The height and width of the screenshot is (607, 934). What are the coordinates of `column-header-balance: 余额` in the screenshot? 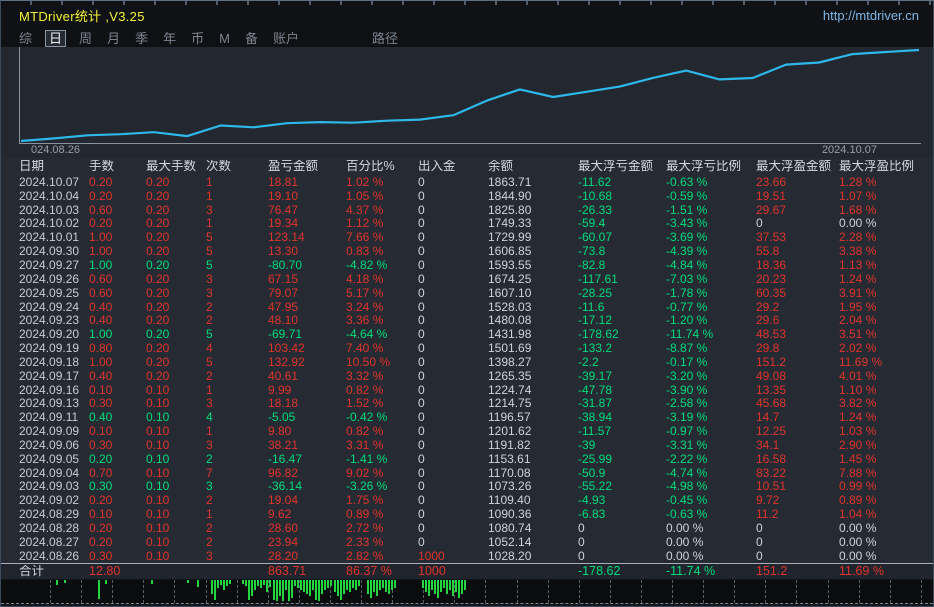 It's located at (533, 166).